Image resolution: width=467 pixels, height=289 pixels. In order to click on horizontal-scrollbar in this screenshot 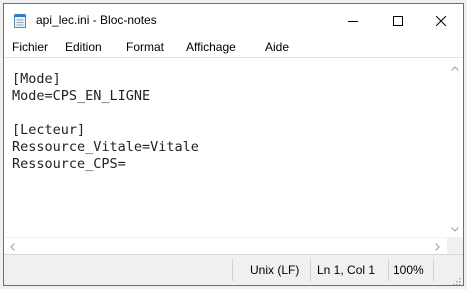, I will do `click(225, 246)`.